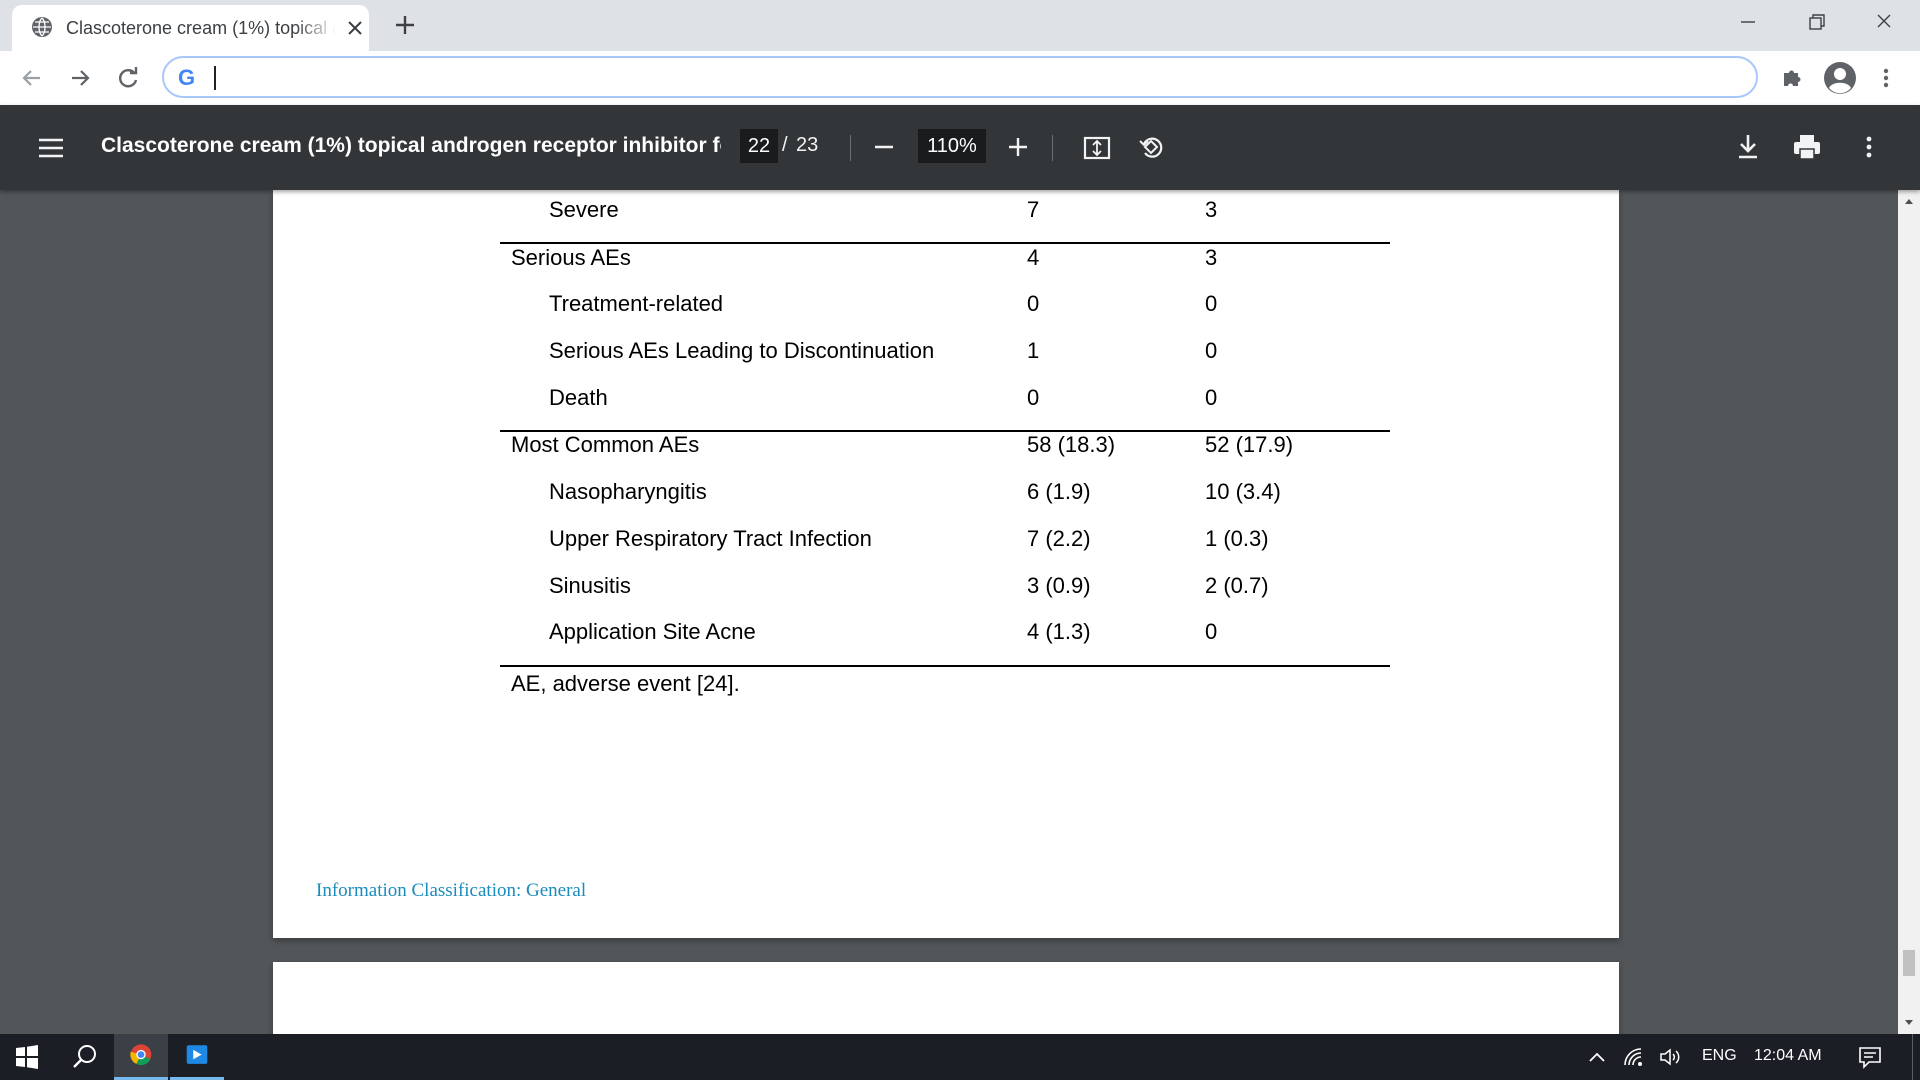 The image size is (1920, 1080). I want to click on arrow-left-icon, so click(32, 78).